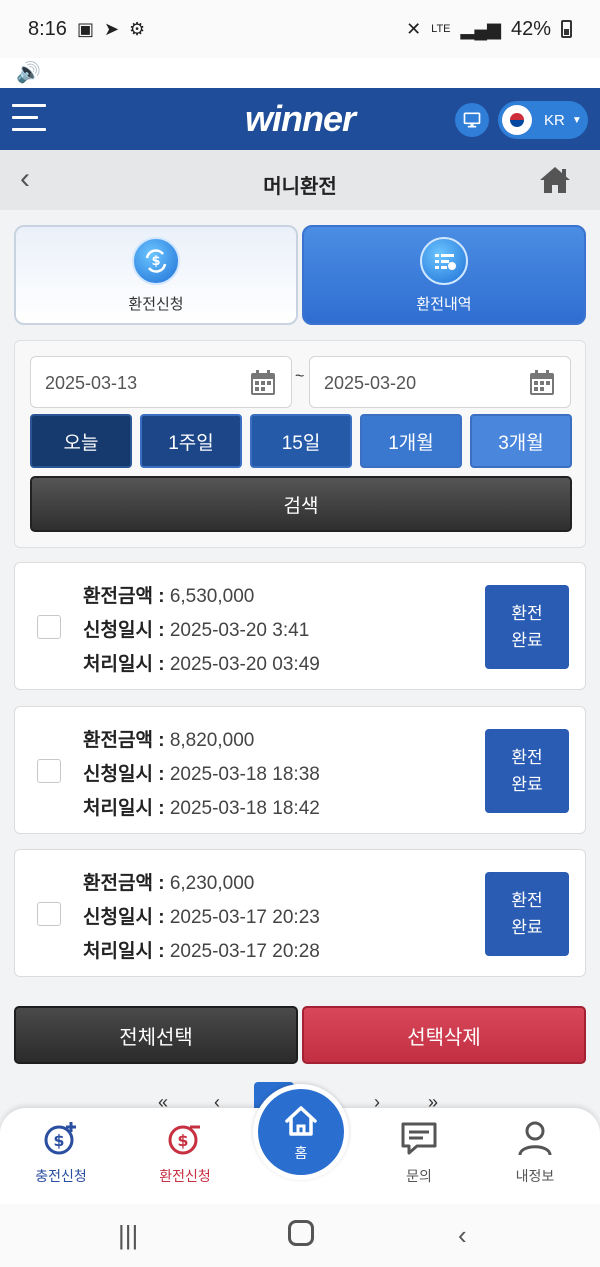 The width and height of the screenshot is (600, 1267). I want to click on exchange-icon: $, so click(156, 260).